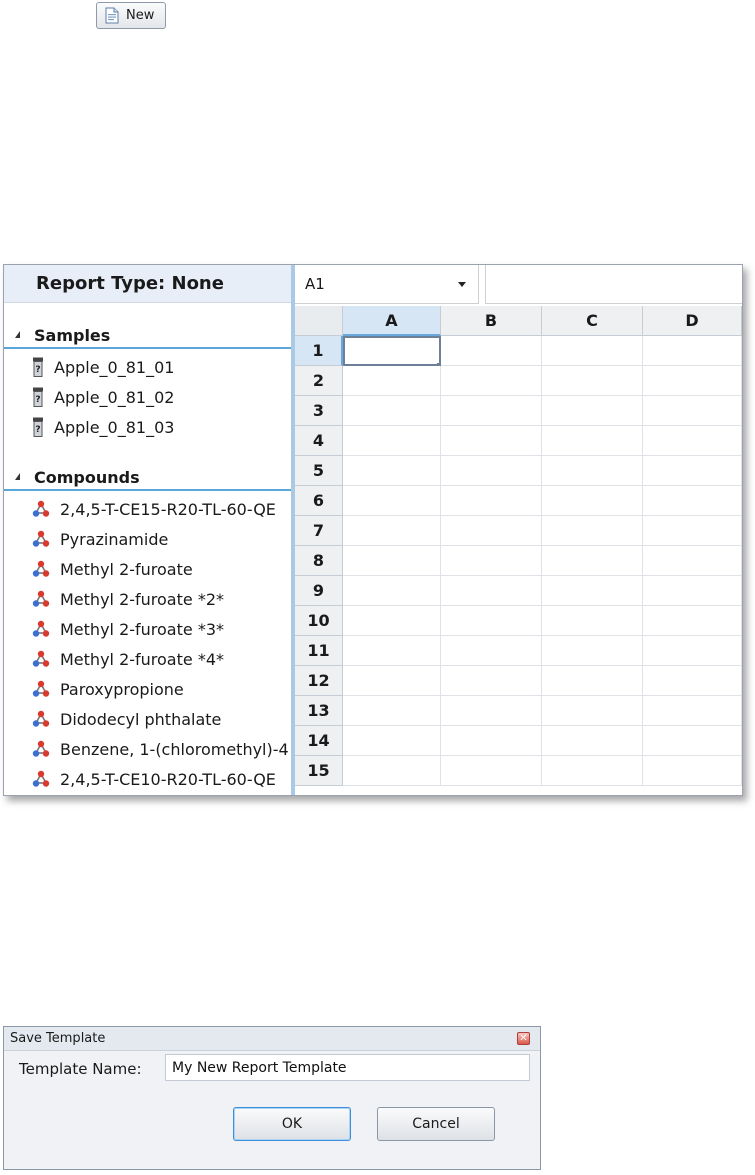  I want to click on compound-list-item: Didodecyl phthalate, so click(147, 719).